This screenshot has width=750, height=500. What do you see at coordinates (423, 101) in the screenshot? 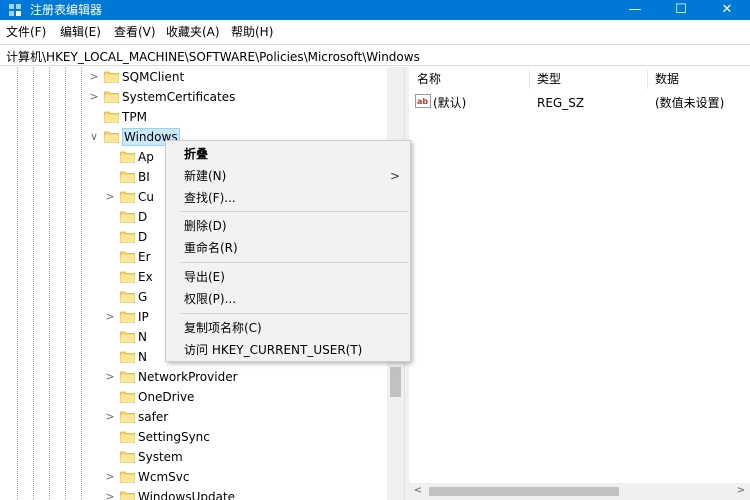
I see `string-value-icon: ab` at bounding box center [423, 101].